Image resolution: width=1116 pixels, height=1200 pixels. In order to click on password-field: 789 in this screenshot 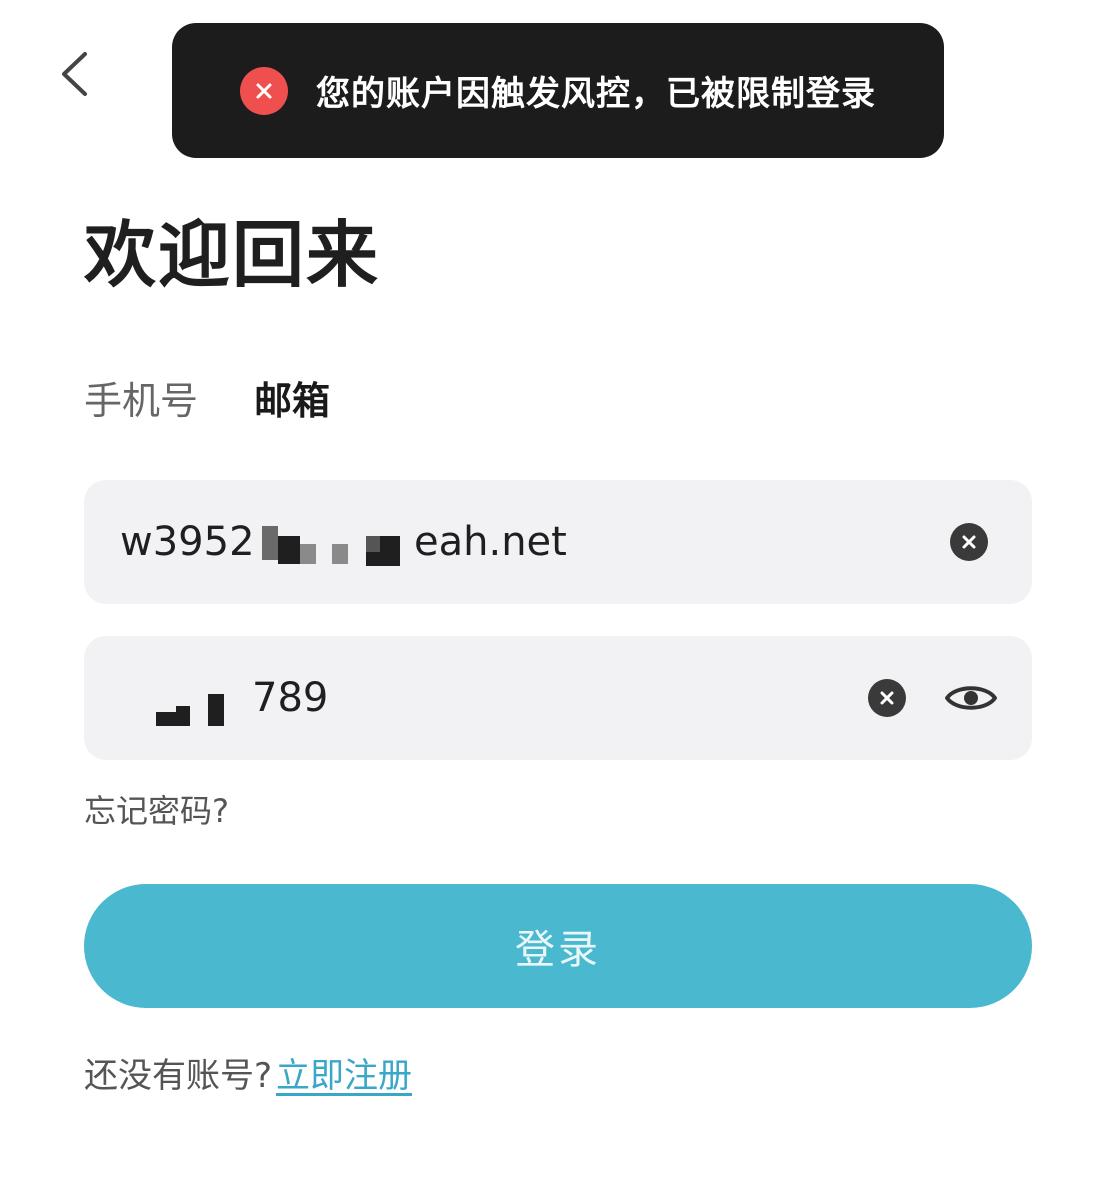, I will do `click(558, 698)`.